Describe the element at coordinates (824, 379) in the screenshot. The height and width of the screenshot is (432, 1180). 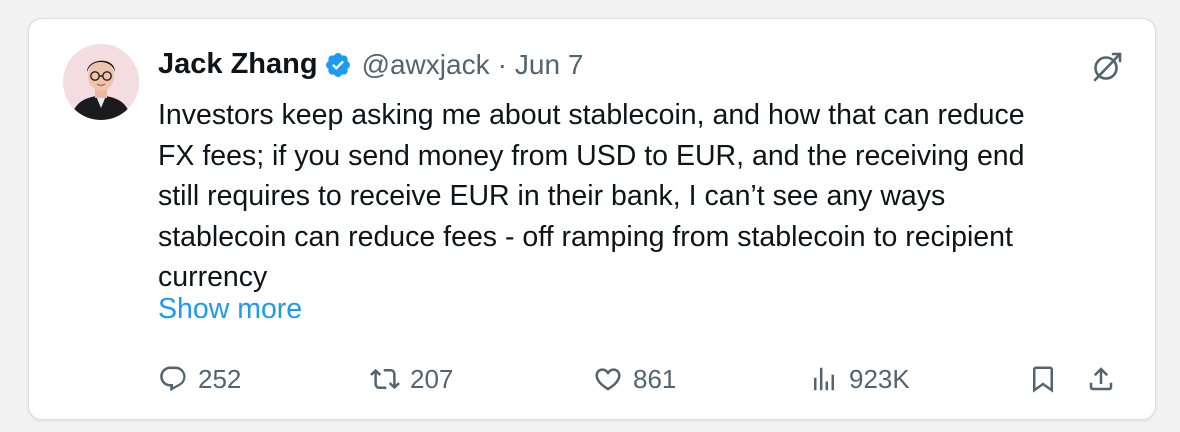
I see `views-icon` at that location.